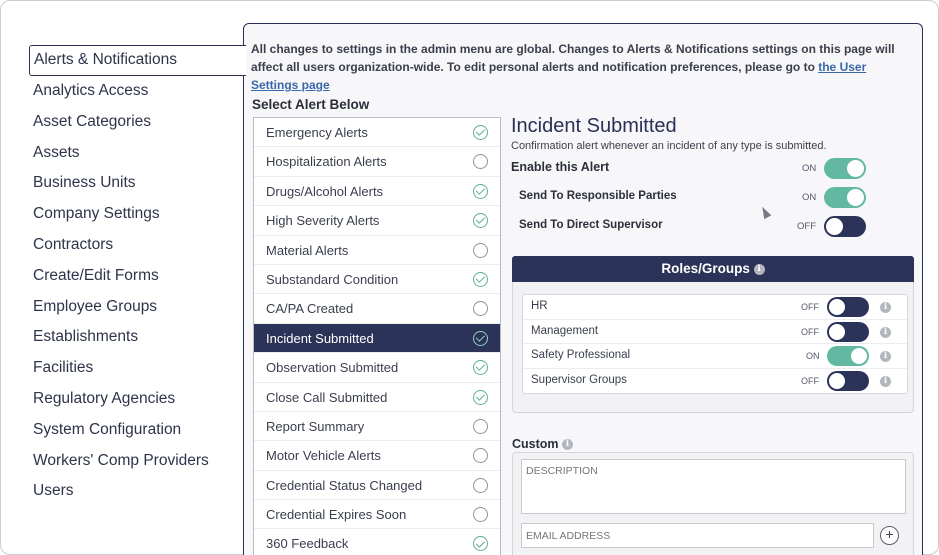  What do you see at coordinates (325, 191) in the screenshot?
I see `alert-item-label: Drugs/Alcohol Alerts` at bounding box center [325, 191].